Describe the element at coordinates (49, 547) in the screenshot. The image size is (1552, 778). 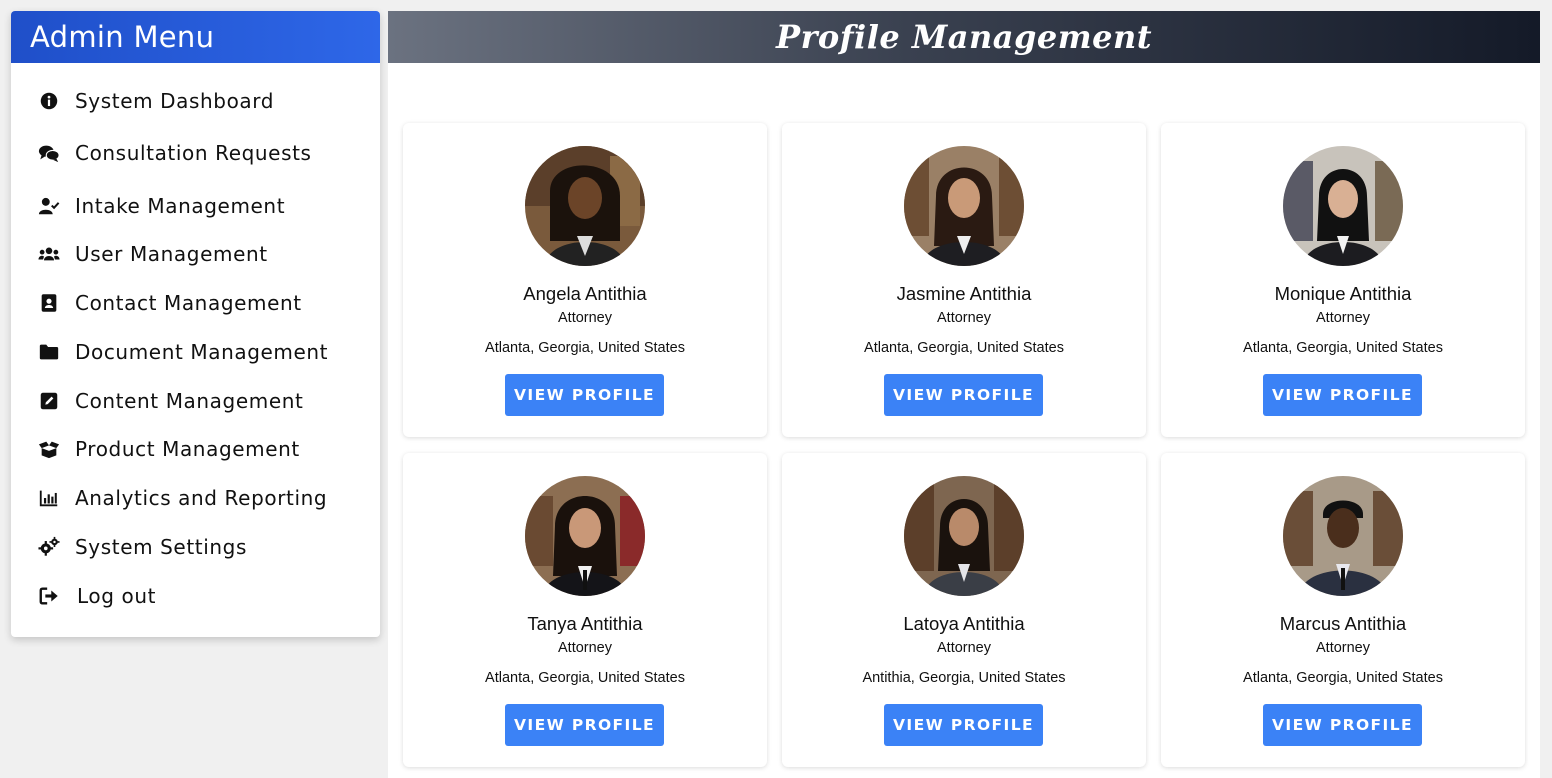
I see `cogs-icon` at that location.